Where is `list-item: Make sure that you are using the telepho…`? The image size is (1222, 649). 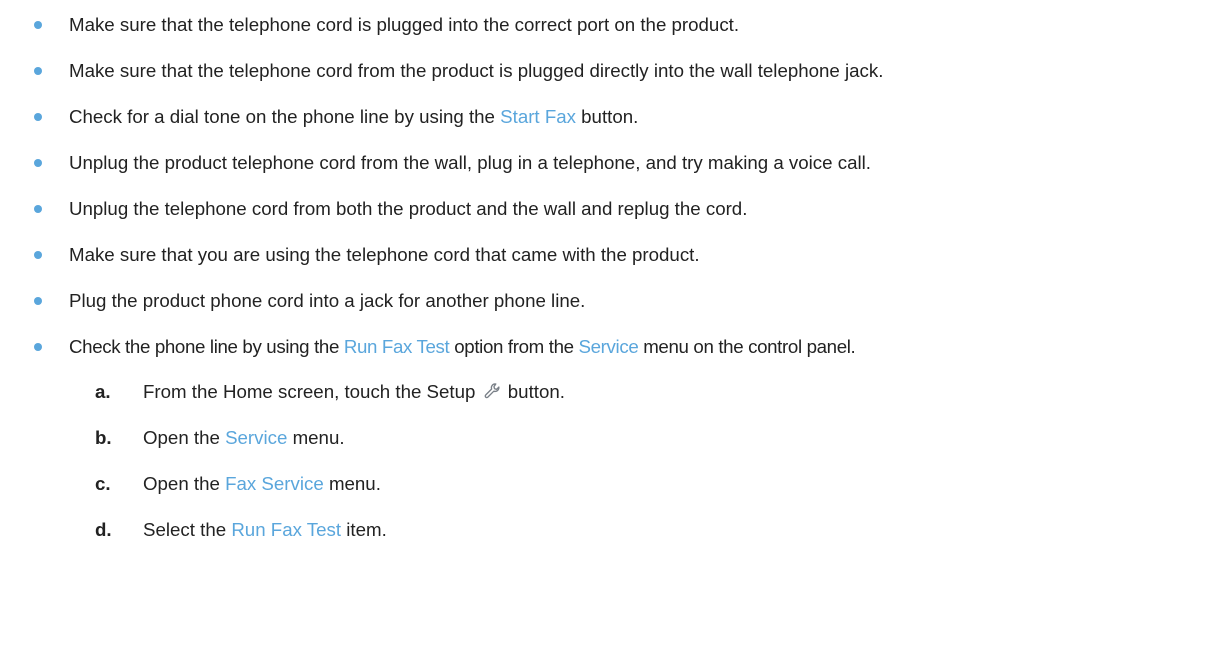 list-item: Make sure that you are using the telepho… is located at coordinates (611, 255).